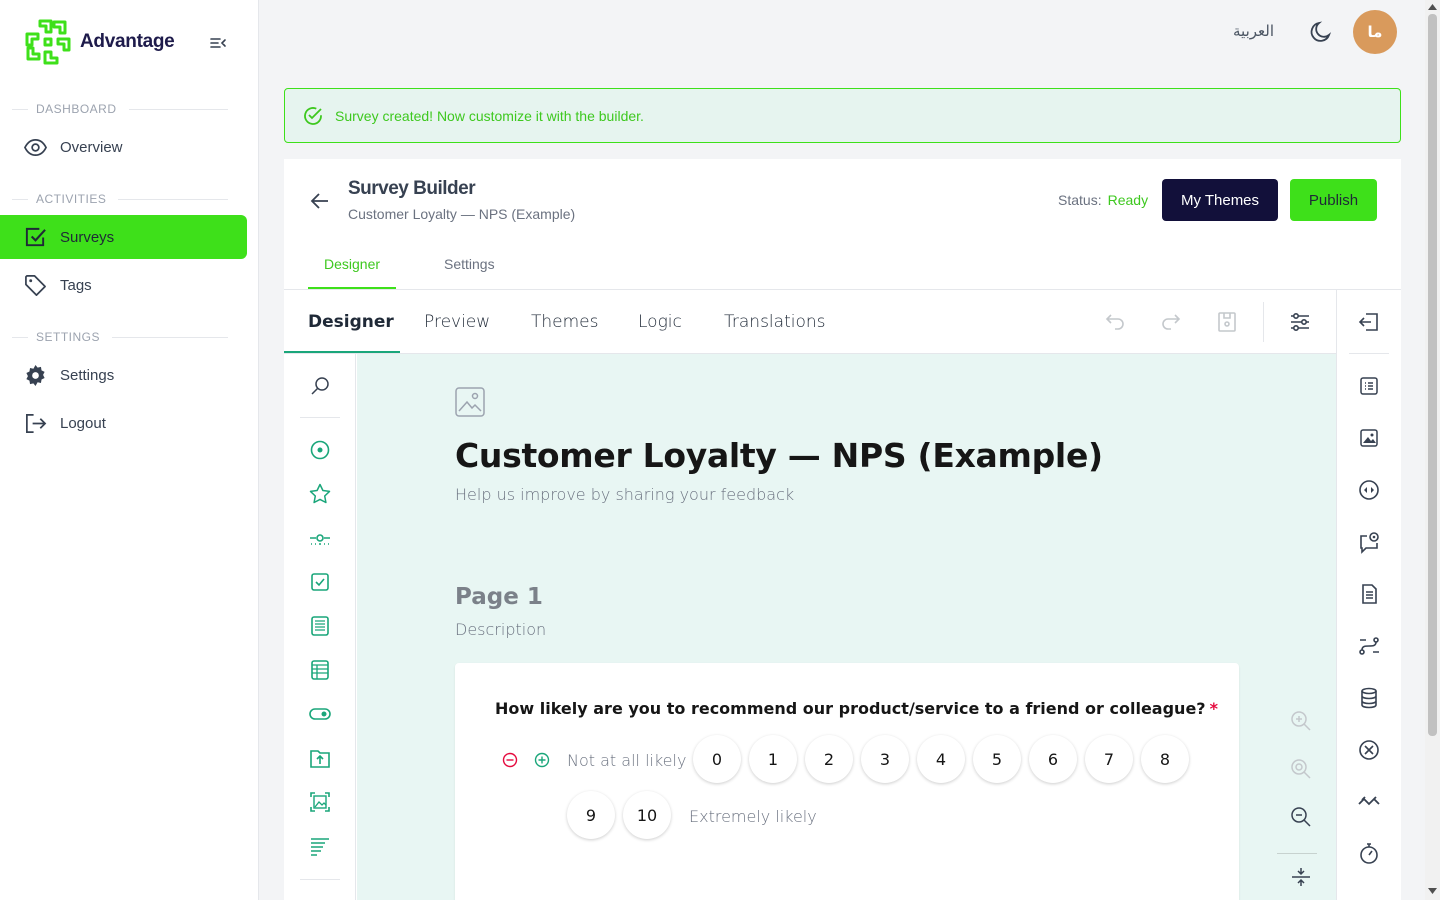  What do you see at coordinates (1171, 322) in the screenshot?
I see `redo-icon` at bounding box center [1171, 322].